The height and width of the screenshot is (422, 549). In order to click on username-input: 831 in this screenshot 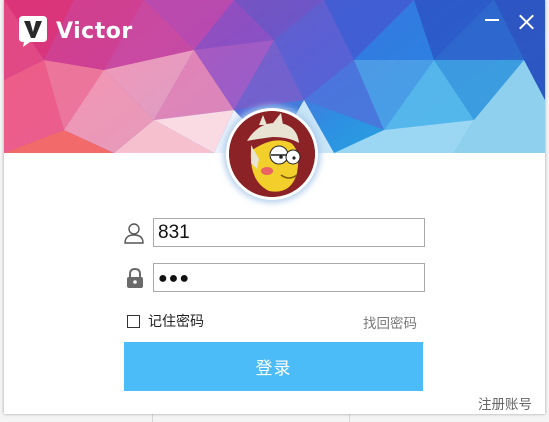, I will do `click(289, 232)`.